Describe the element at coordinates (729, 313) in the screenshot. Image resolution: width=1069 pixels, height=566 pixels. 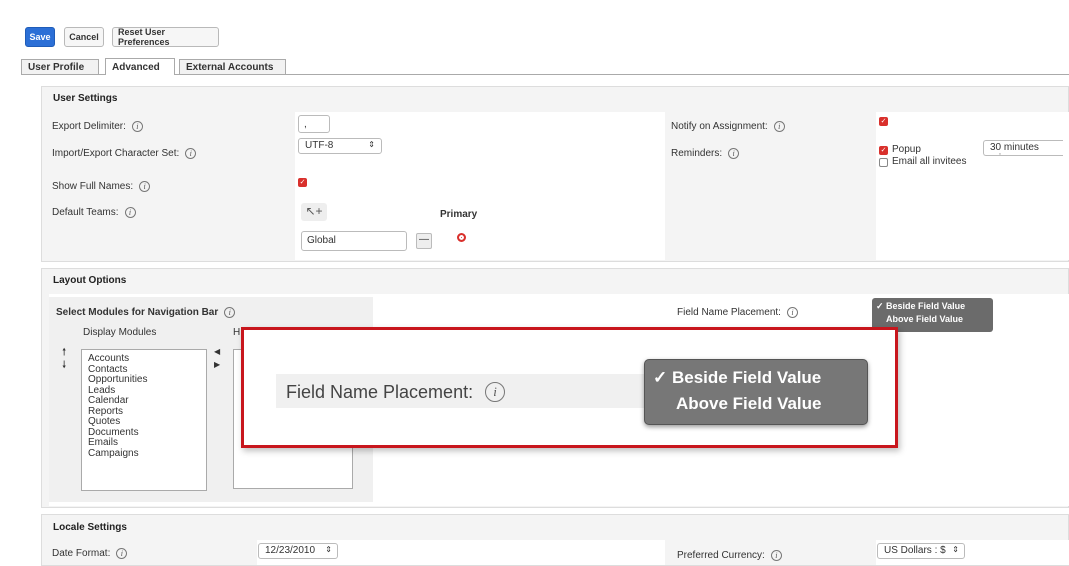
I see `field-name-placement-label: Field Name Placement:` at that location.